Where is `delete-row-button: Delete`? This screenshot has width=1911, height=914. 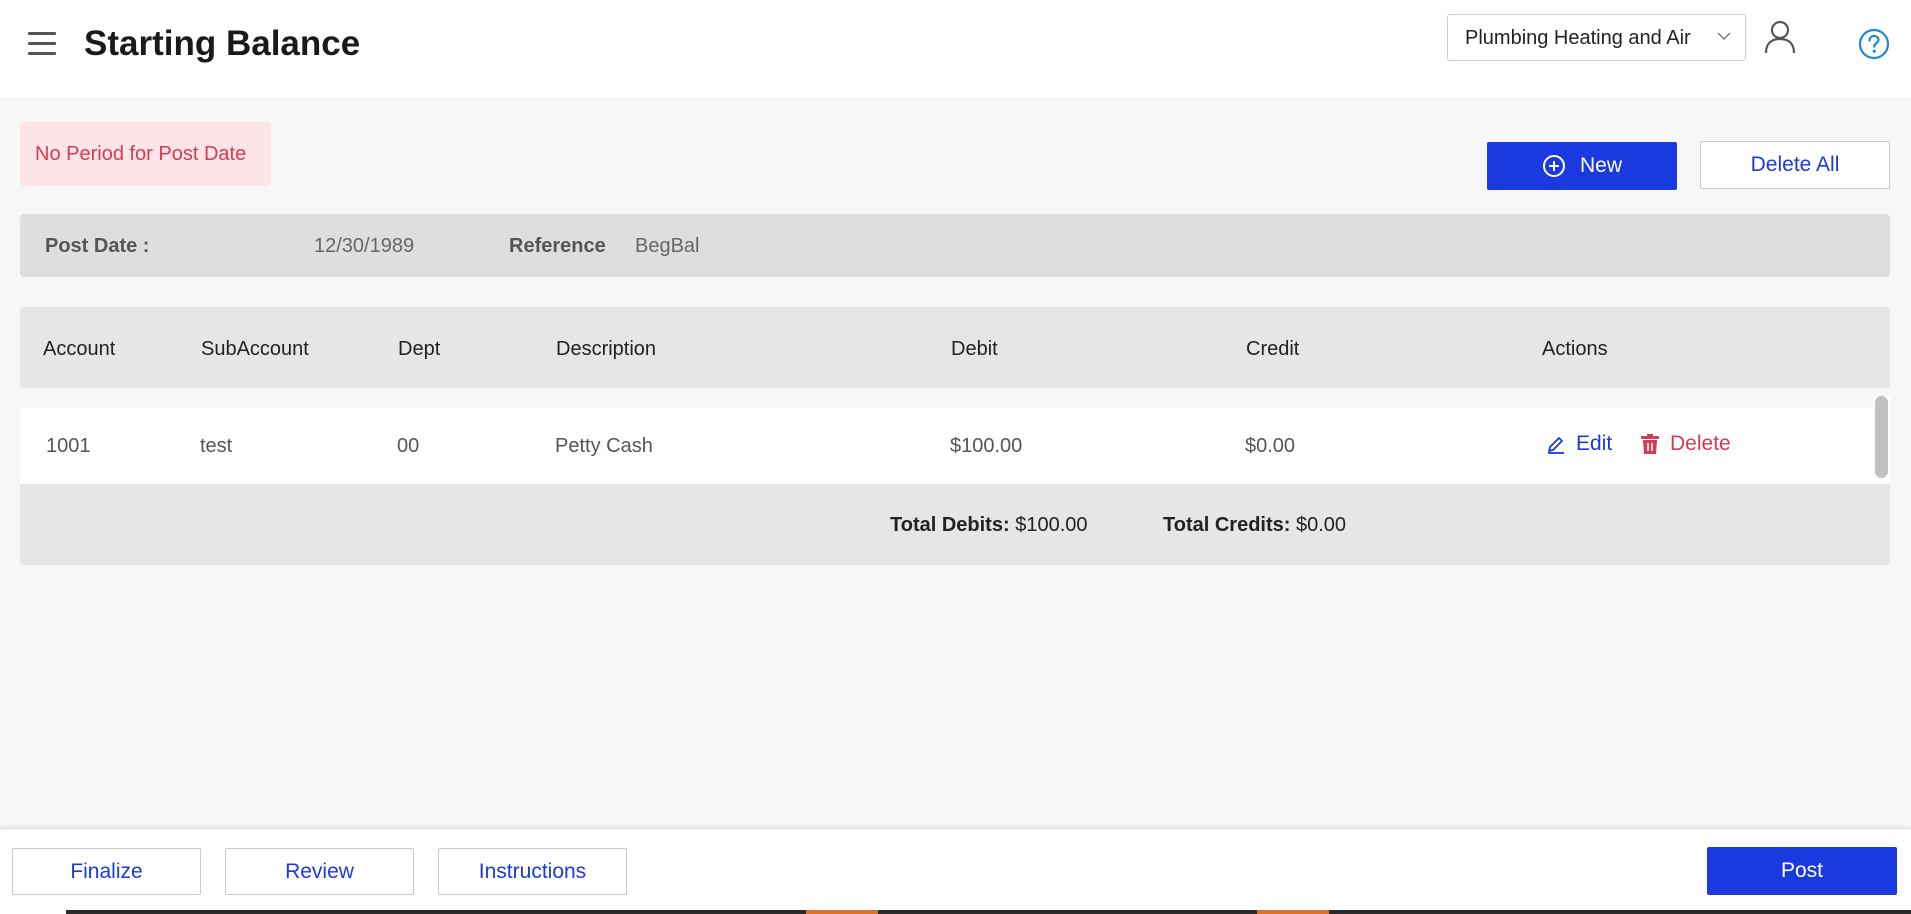 delete-row-button: Delete is located at coordinates (1685, 444).